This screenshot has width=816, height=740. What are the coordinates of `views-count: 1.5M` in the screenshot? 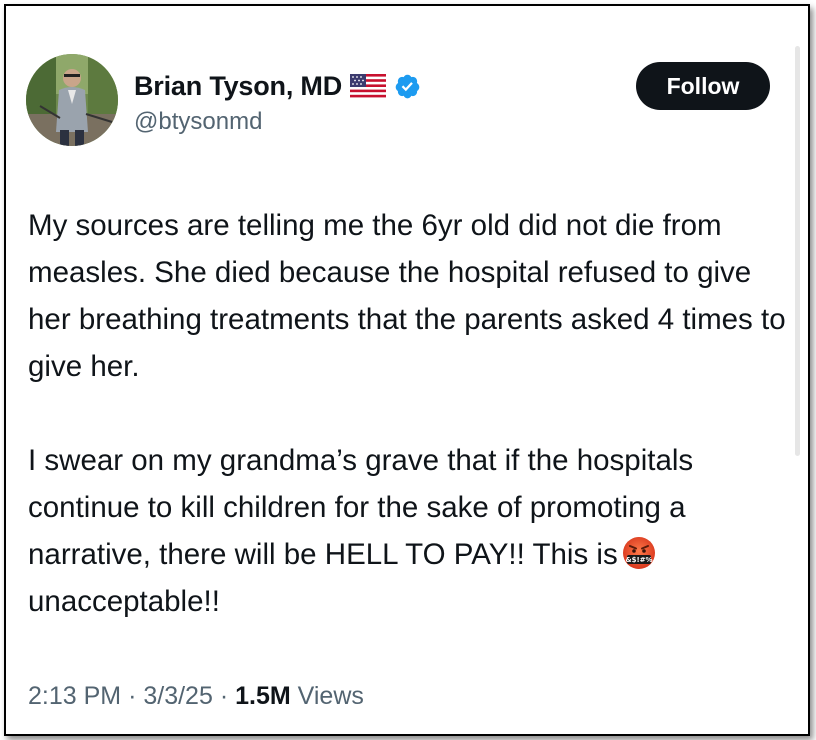 It's located at (263, 696).